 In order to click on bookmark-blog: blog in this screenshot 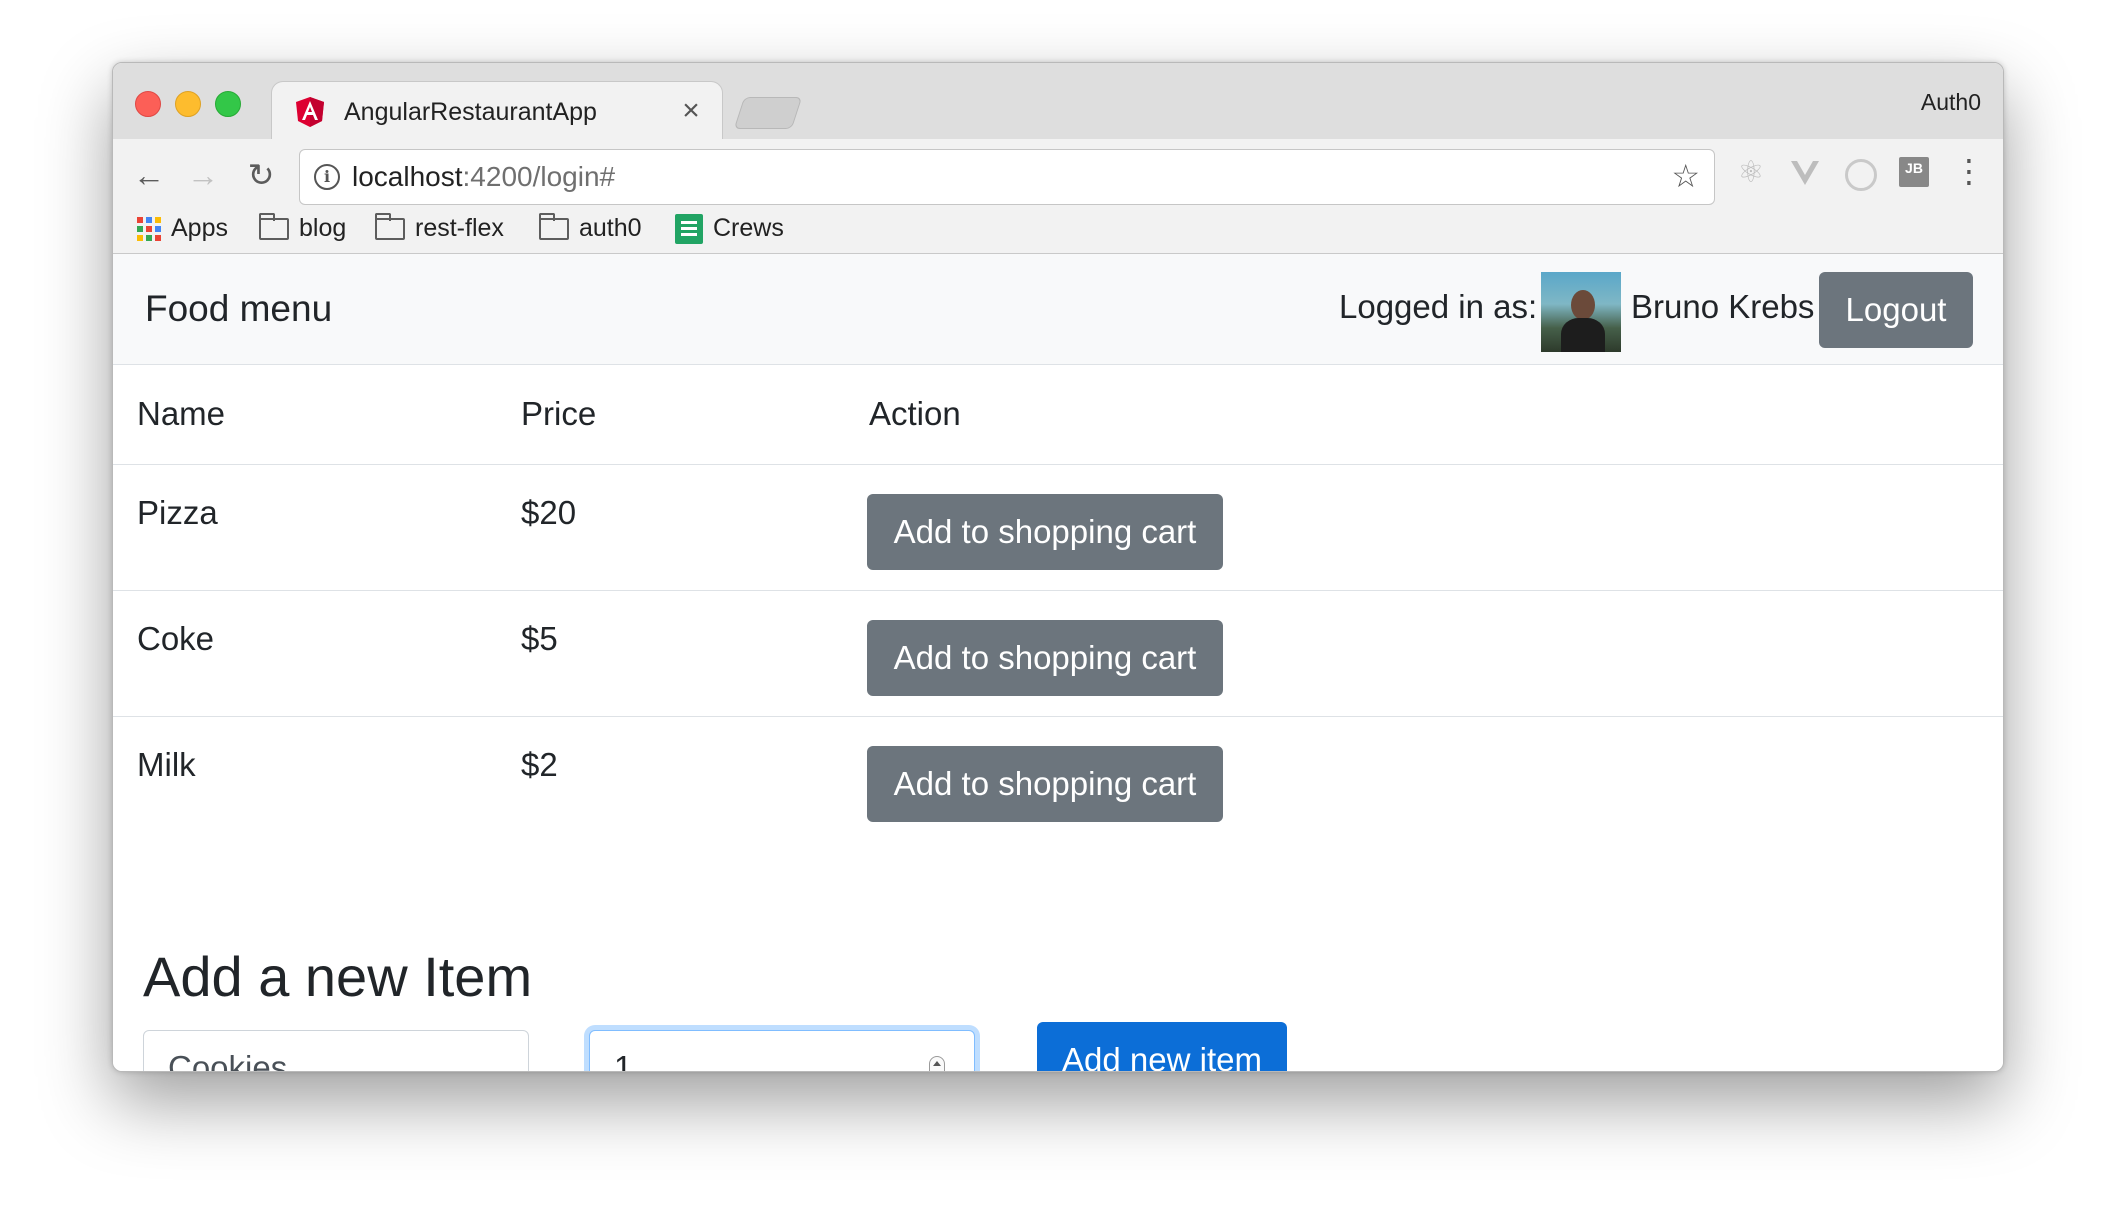, I will do `click(302, 228)`.